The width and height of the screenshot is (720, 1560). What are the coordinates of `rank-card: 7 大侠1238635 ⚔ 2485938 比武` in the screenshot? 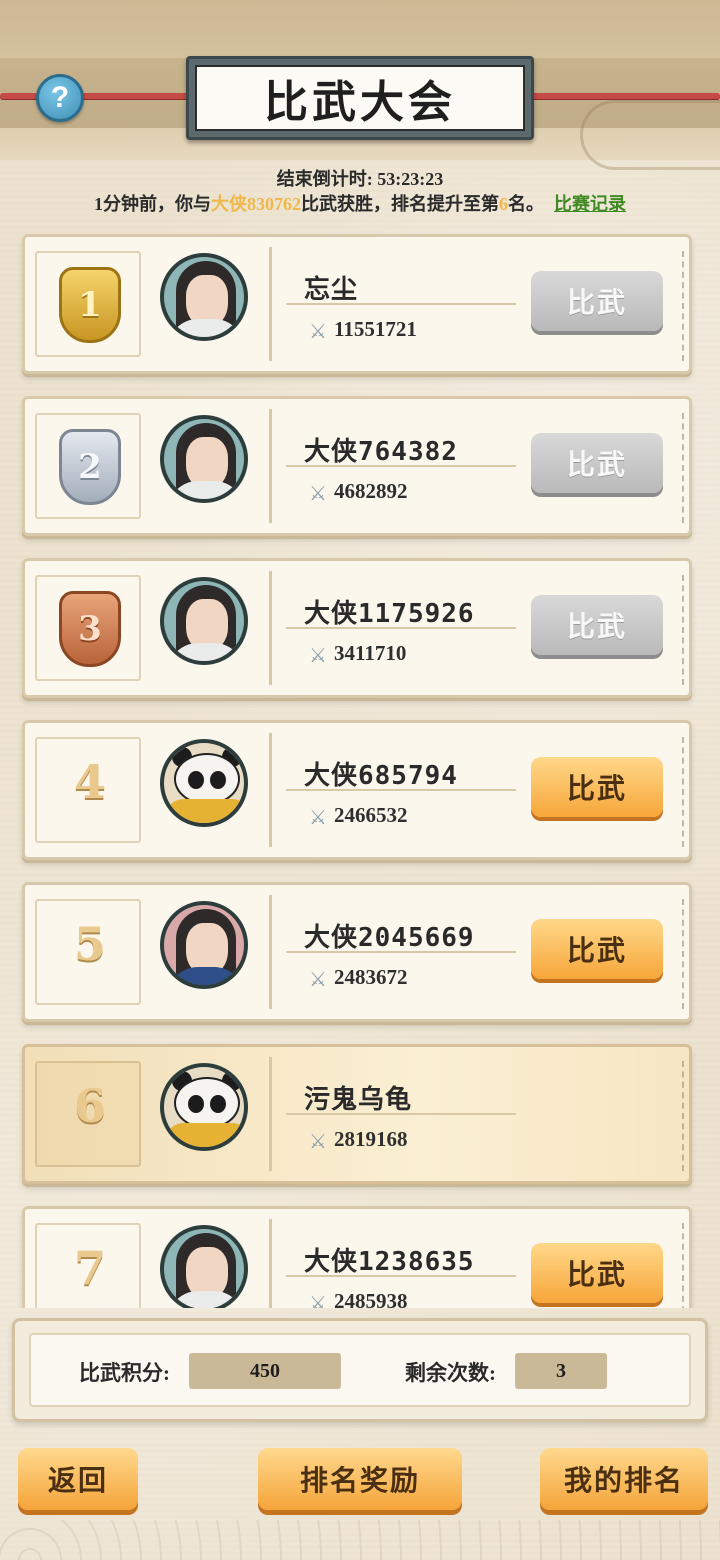 It's located at (357, 1257).